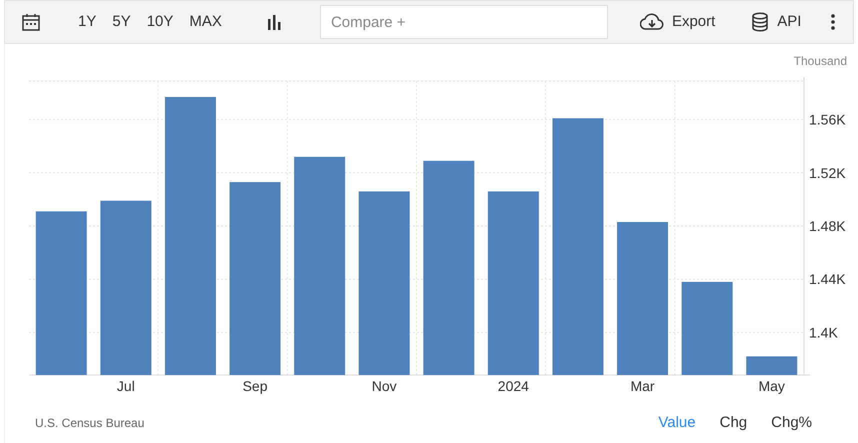  I want to click on range-button: MAX, so click(205, 22).